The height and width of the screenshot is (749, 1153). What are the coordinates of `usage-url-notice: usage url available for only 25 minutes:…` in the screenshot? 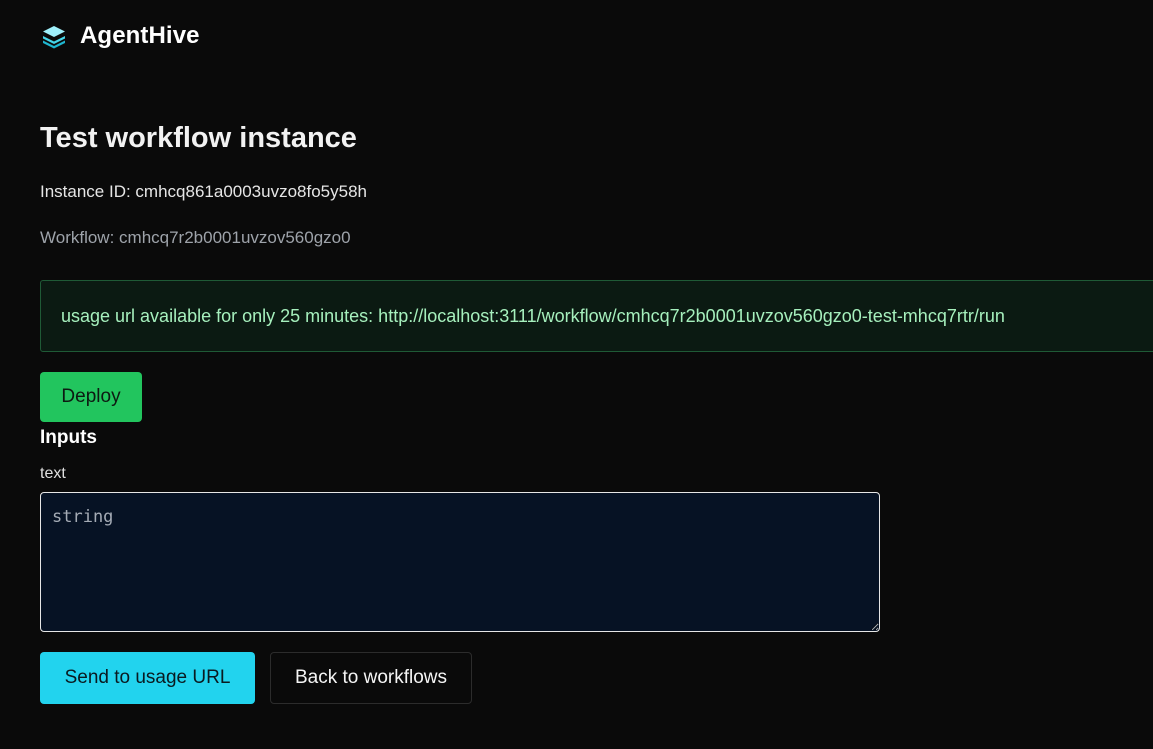 It's located at (596, 316).